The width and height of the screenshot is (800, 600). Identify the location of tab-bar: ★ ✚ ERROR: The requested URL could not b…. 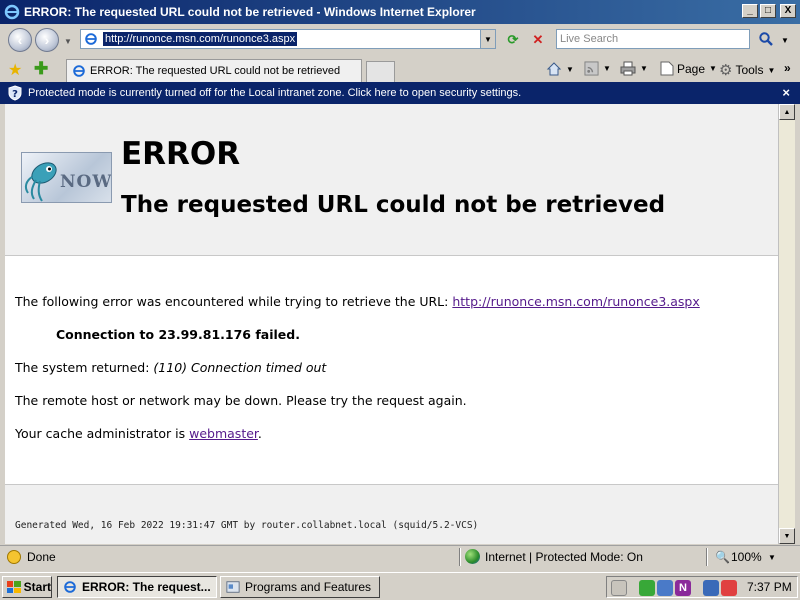
(400, 69).